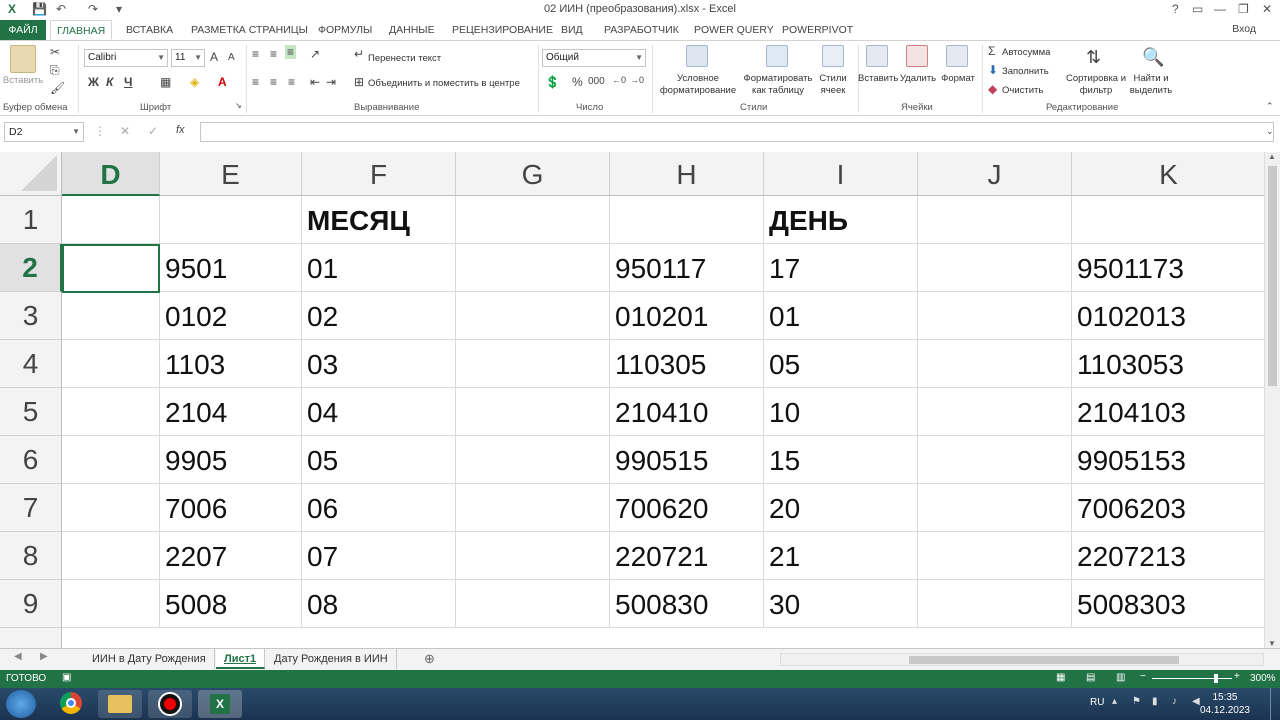  What do you see at coordinates (31, 556) in the screenshot?
I see `row-header-8: 8` at bounding box center [31, 556].